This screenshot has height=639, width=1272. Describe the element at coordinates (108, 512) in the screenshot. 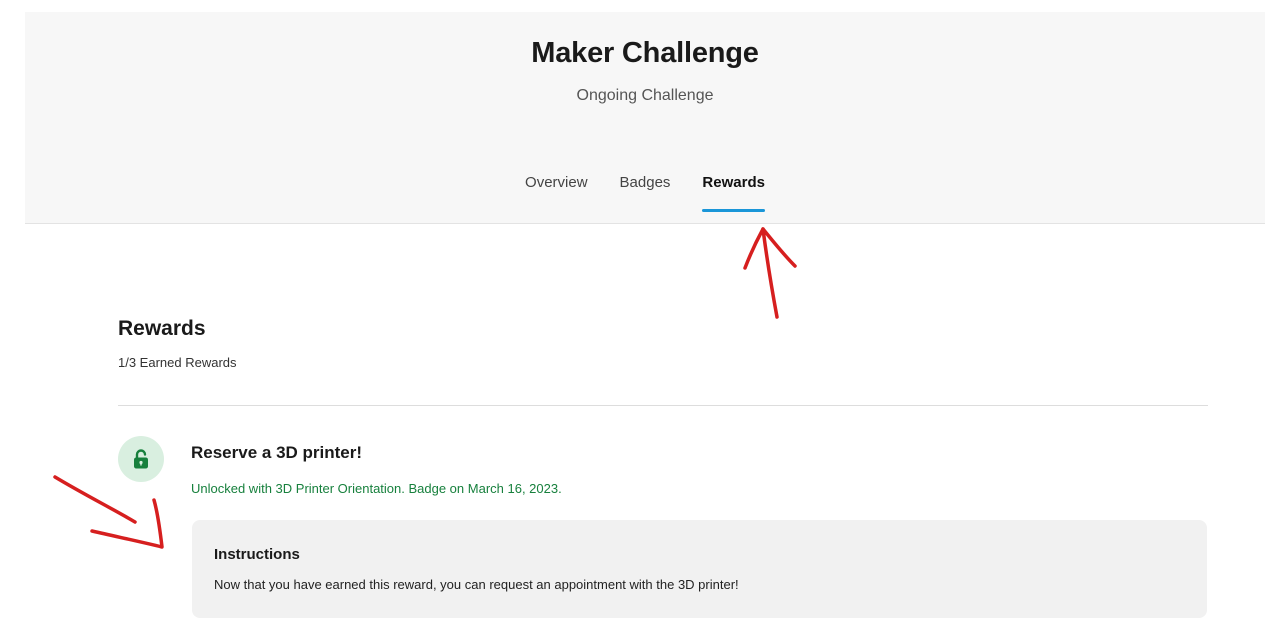

I see `arrow-pointing-to-instructions` at that location.